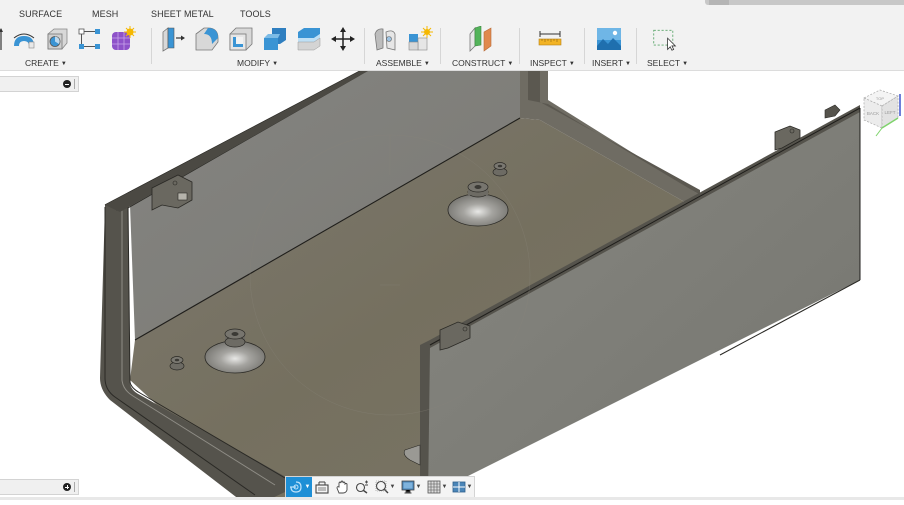  I want to click on select-menu: SELECT ▼, so click(667, 63).